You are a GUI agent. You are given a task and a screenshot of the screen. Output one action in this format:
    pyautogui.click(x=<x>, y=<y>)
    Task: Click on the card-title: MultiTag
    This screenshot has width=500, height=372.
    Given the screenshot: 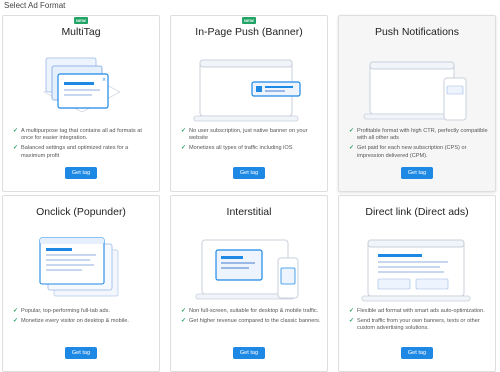 What is the action you would take?
    pyautogui.click(x=81, y=32)
    